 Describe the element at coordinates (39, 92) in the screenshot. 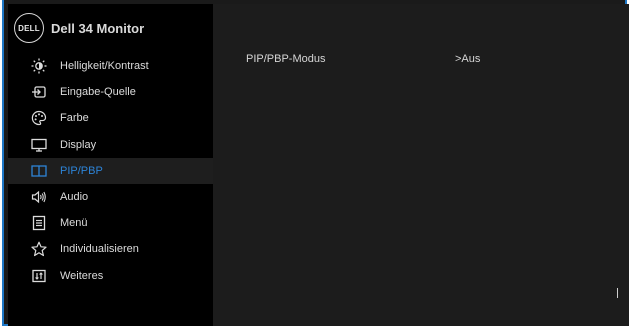

I see `input-source-icon` at that location.